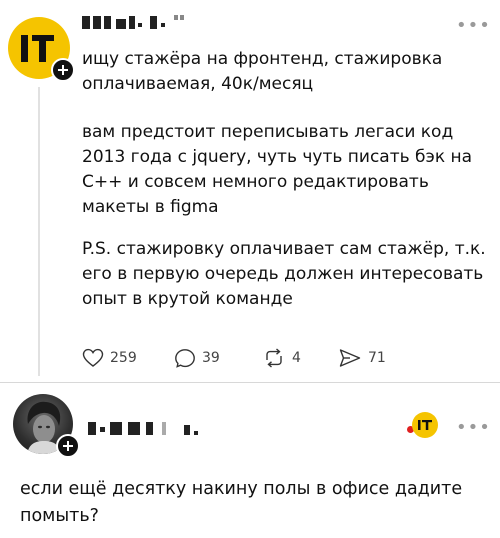  I want to click on repost-icon, so click(274, 358).